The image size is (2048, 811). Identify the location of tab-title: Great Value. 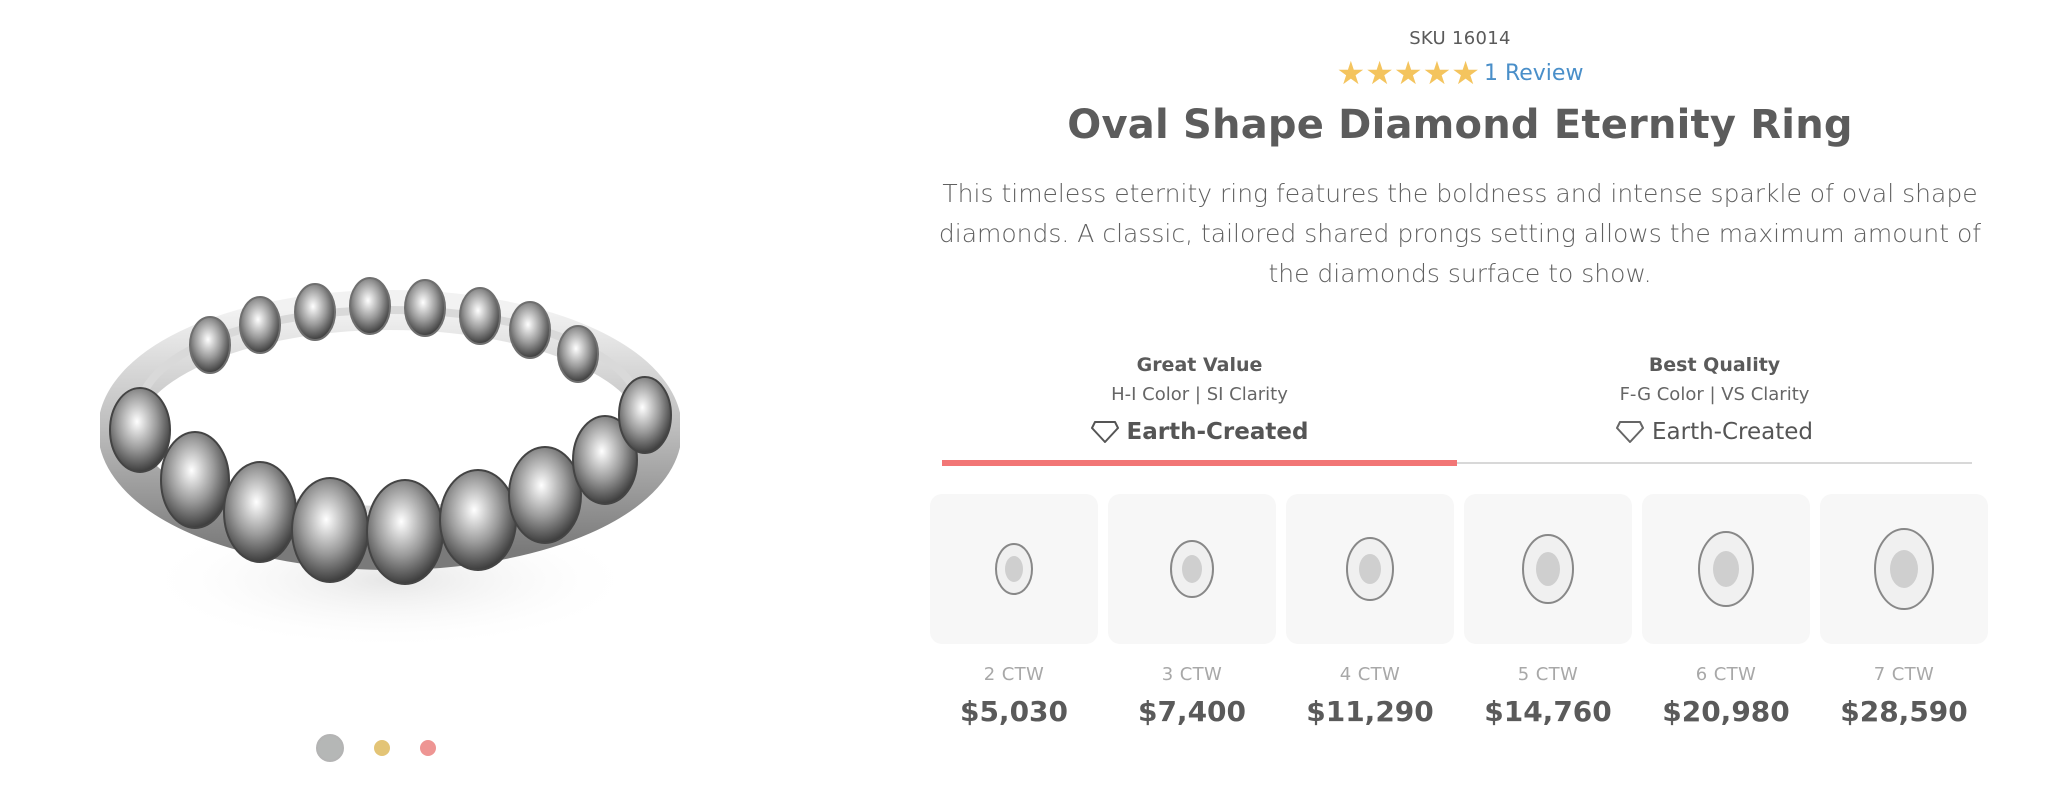
(1199, 365).